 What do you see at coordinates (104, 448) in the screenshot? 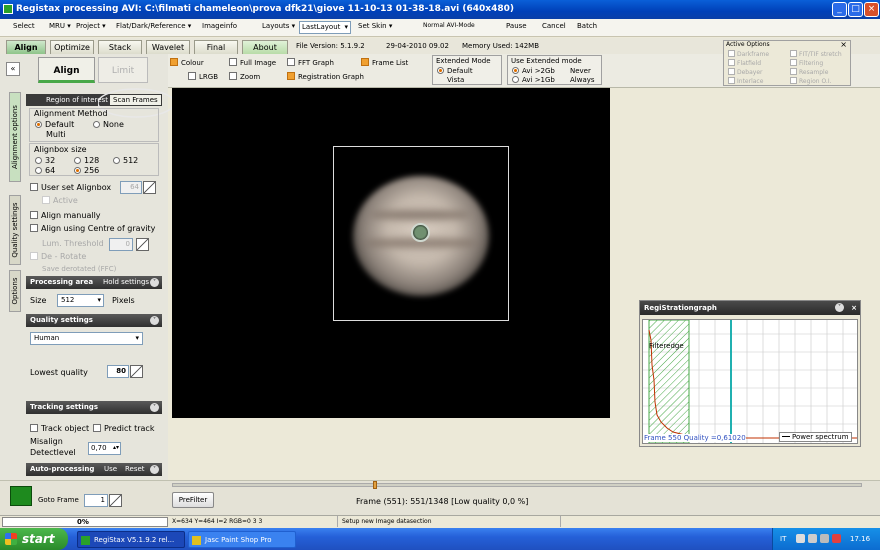
I see `misalign-input: 0,70 ▴▾` at bounding box center [104, 448].